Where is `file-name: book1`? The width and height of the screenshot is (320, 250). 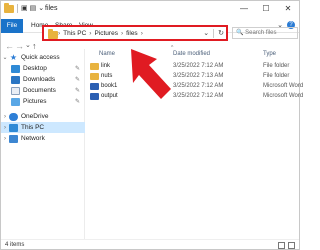
file-name: book1 is located at coordinates (109, 86).